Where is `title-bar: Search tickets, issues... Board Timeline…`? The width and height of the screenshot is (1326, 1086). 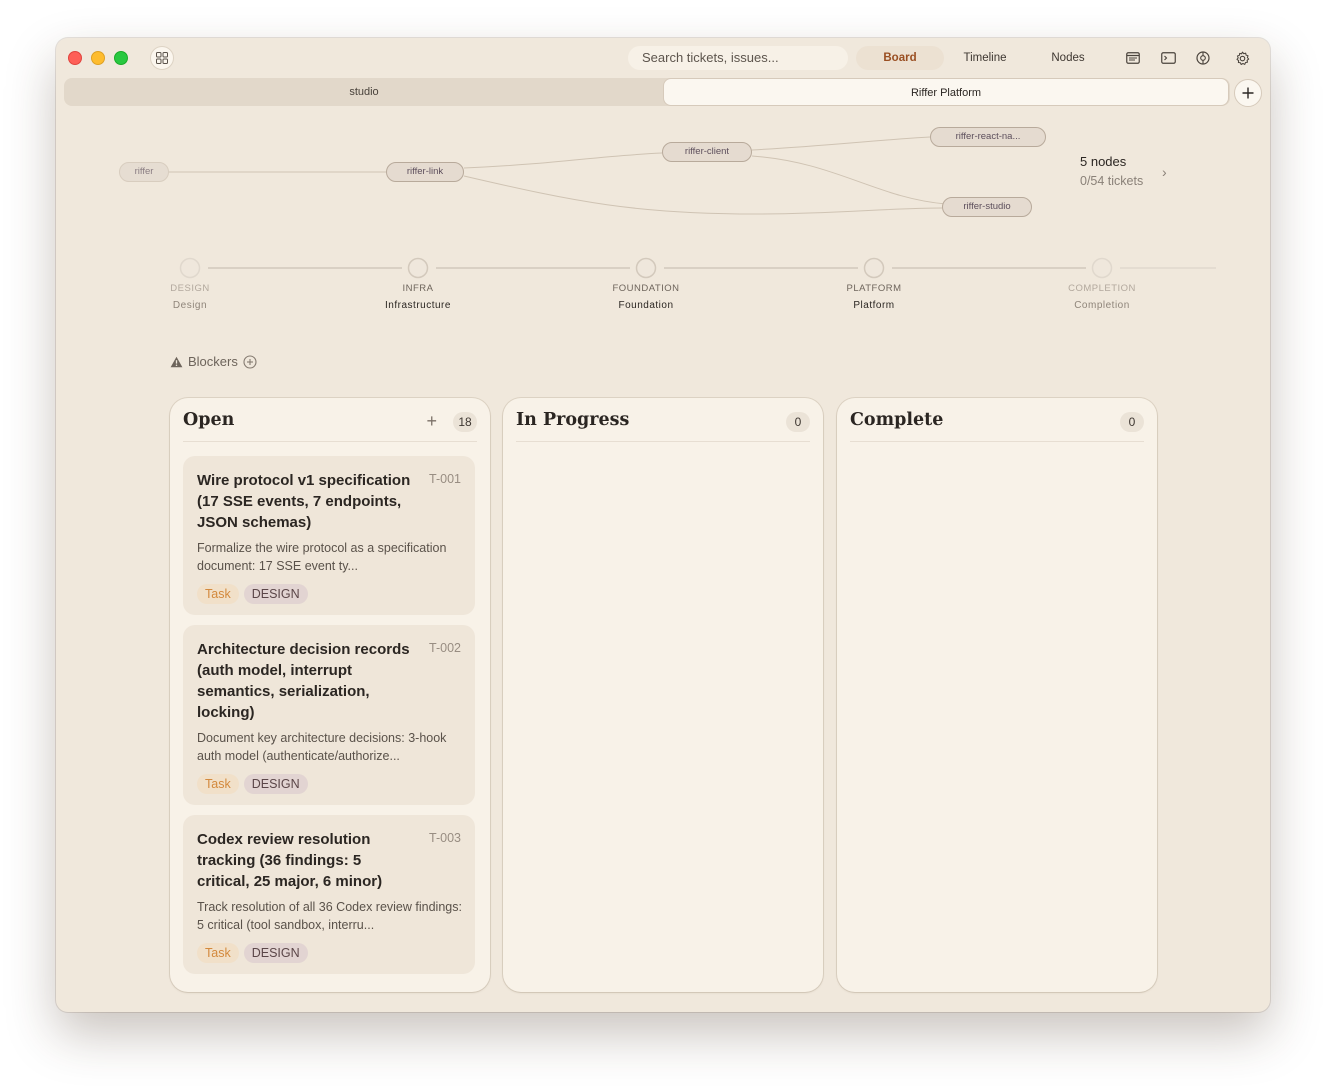
title-bar: Search tickets, issues... Board Timeline… is located at coordinates (663, 58).